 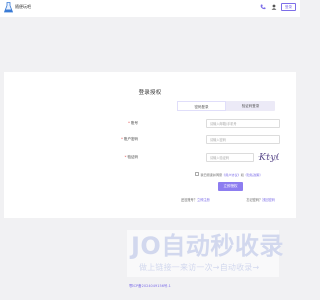 I want to click on site-name: 随便玩吧, so click(x=23, y=7).